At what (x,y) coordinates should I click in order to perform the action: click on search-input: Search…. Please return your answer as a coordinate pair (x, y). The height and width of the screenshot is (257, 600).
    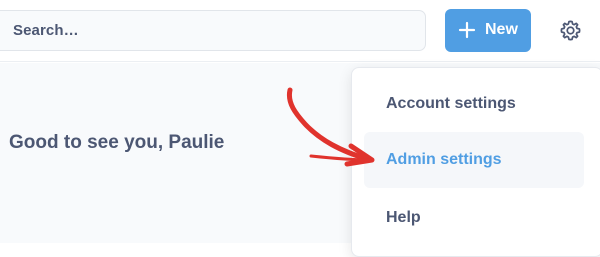
    Looking at the image, I should click on (213, 30).